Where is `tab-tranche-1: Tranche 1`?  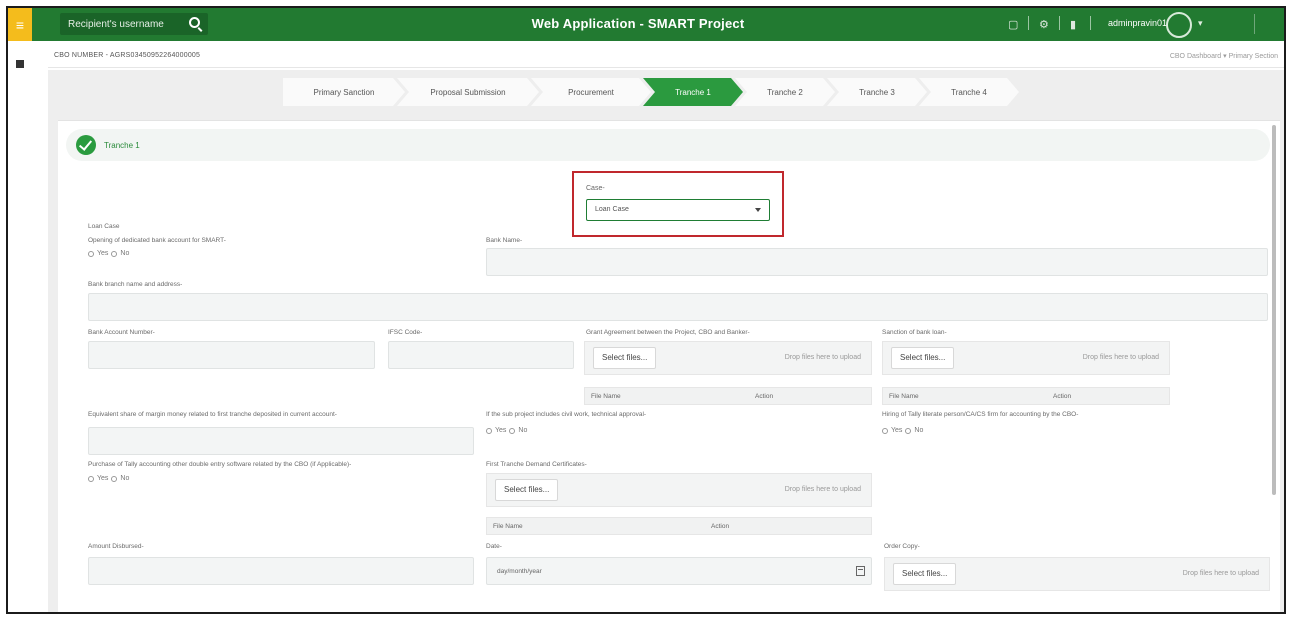
tab-tranche-1: Tranche 1 is located at coordinates (693, 92).